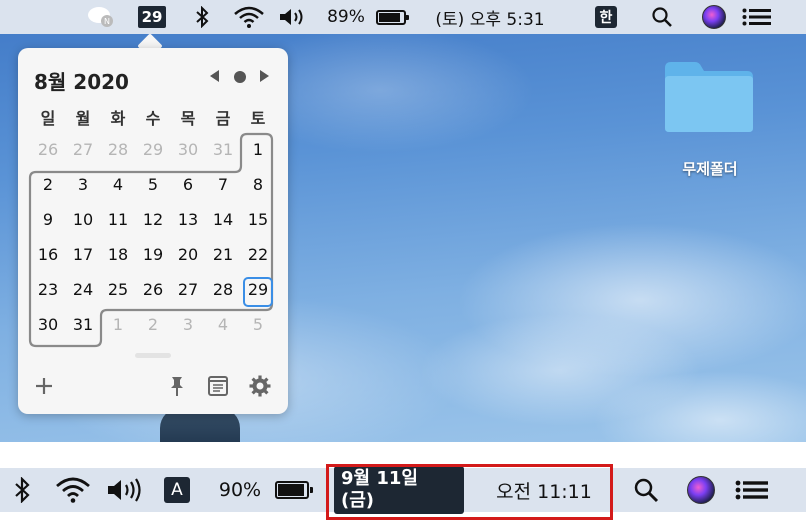 The height and width of the screenshot is (522, 806). What do you see at coordinates (83, 220) in the screenshot?
I see `calendar-day: 10` at bounding box center [83, 220].